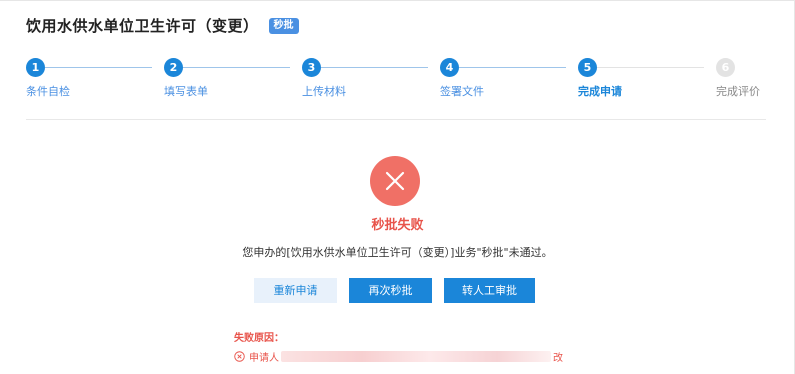 The image size is (795, 374). I want to click on close-icon, so click(395, 181).